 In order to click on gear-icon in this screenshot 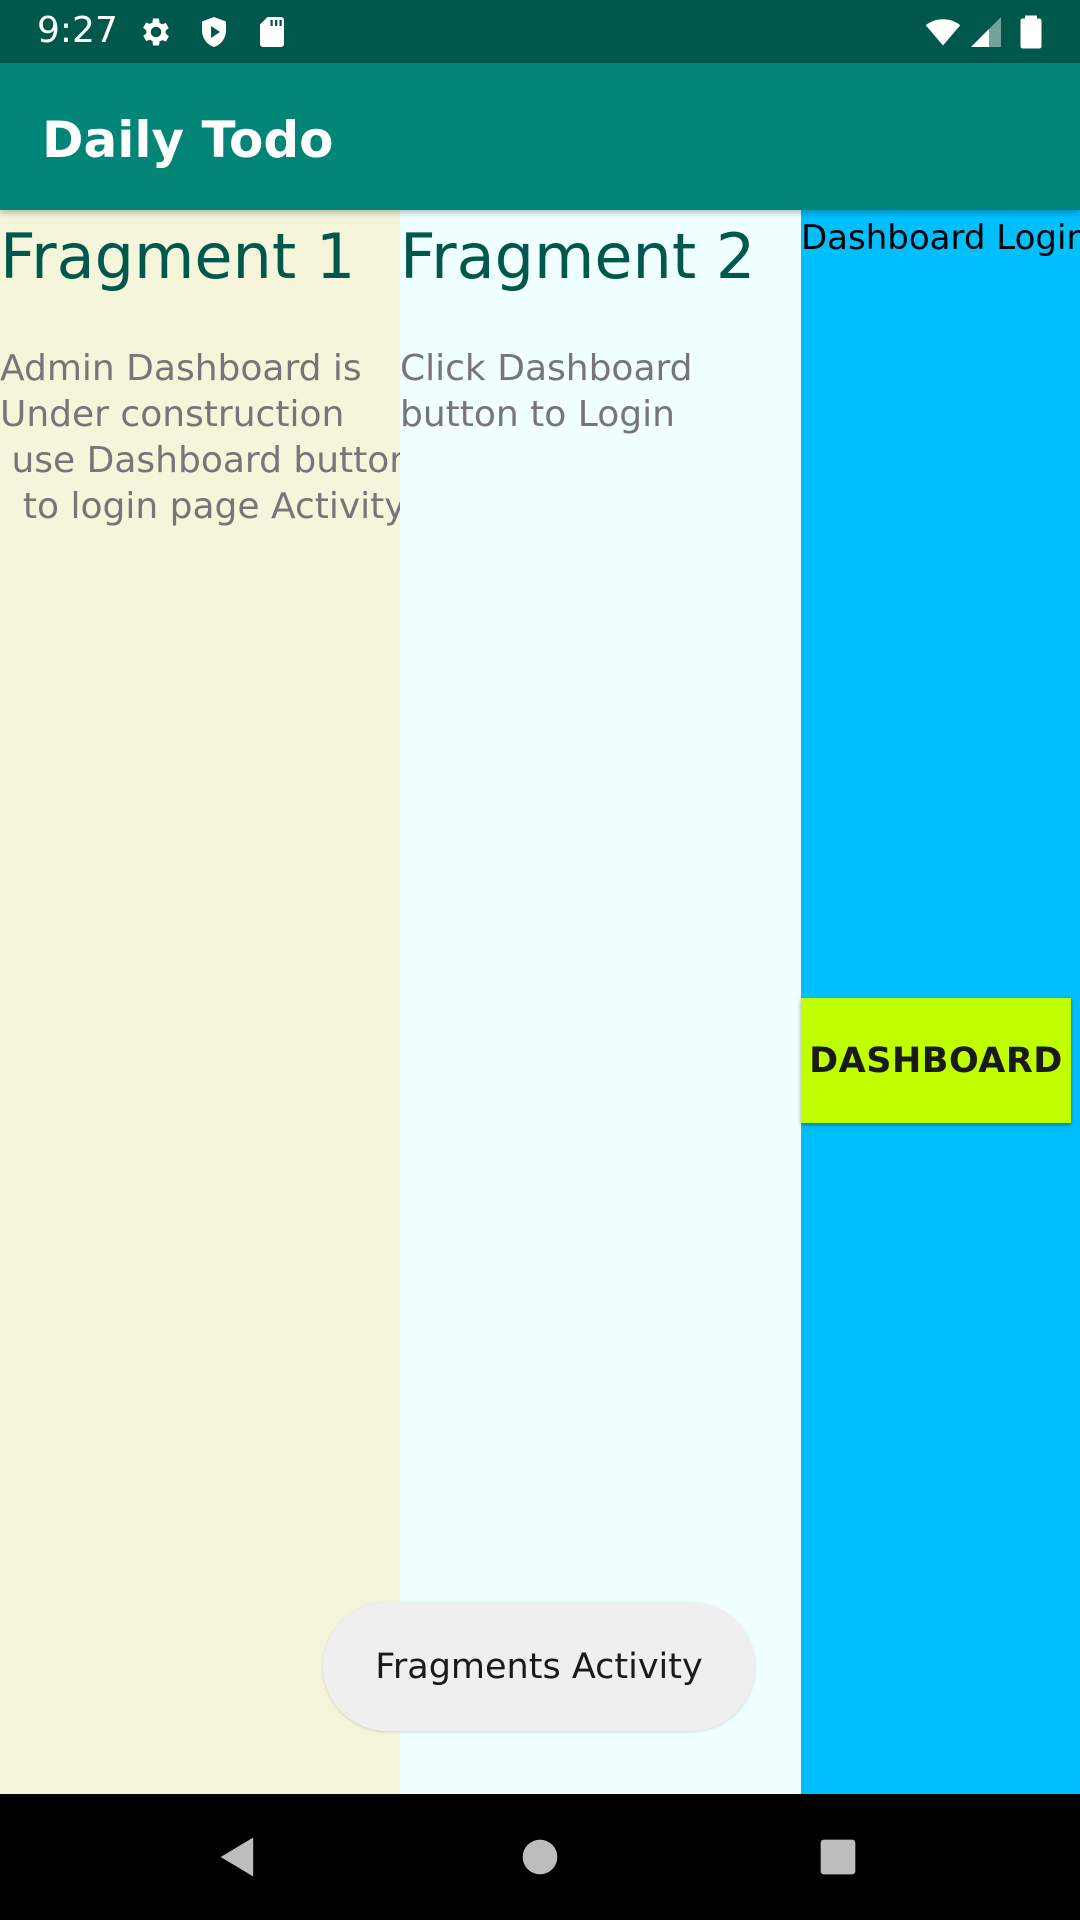, I will do `click(156, 32)`.